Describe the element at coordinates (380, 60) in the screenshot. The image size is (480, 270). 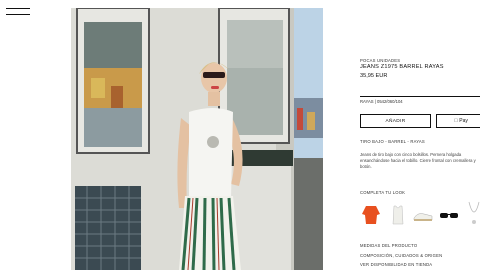
I see `availability-tag: POCAS UNIDADES` at that location.